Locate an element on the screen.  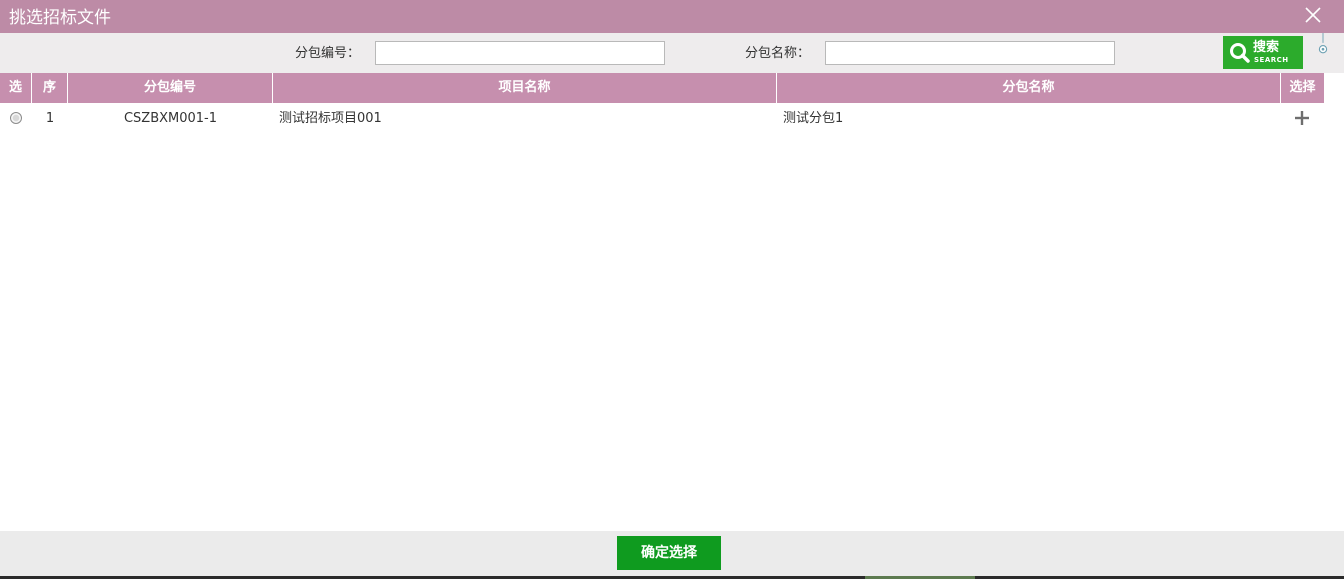
column-header-project-name: 项目名称 is located at coordinates (525, 88).